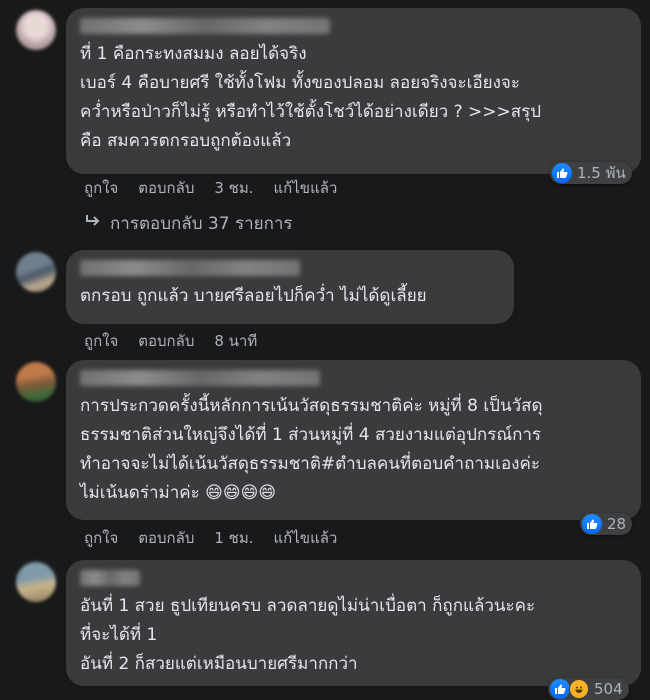 The height and width of the screenshot is (700, 650). I want to click on comment-actions: ถูกใจ ตอบกลับ 3 ชม. แก้ไขแล้ว, so click(210, 188).